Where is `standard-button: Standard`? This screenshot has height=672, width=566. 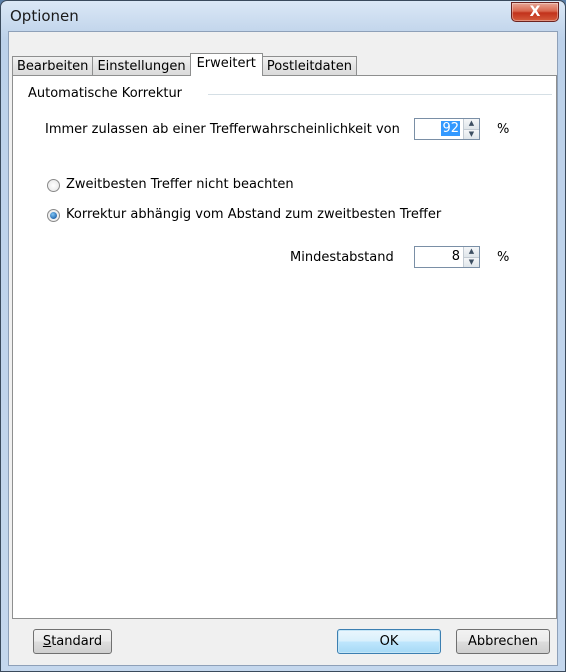
standard-button: Standard is located at coordinates (72, 641).